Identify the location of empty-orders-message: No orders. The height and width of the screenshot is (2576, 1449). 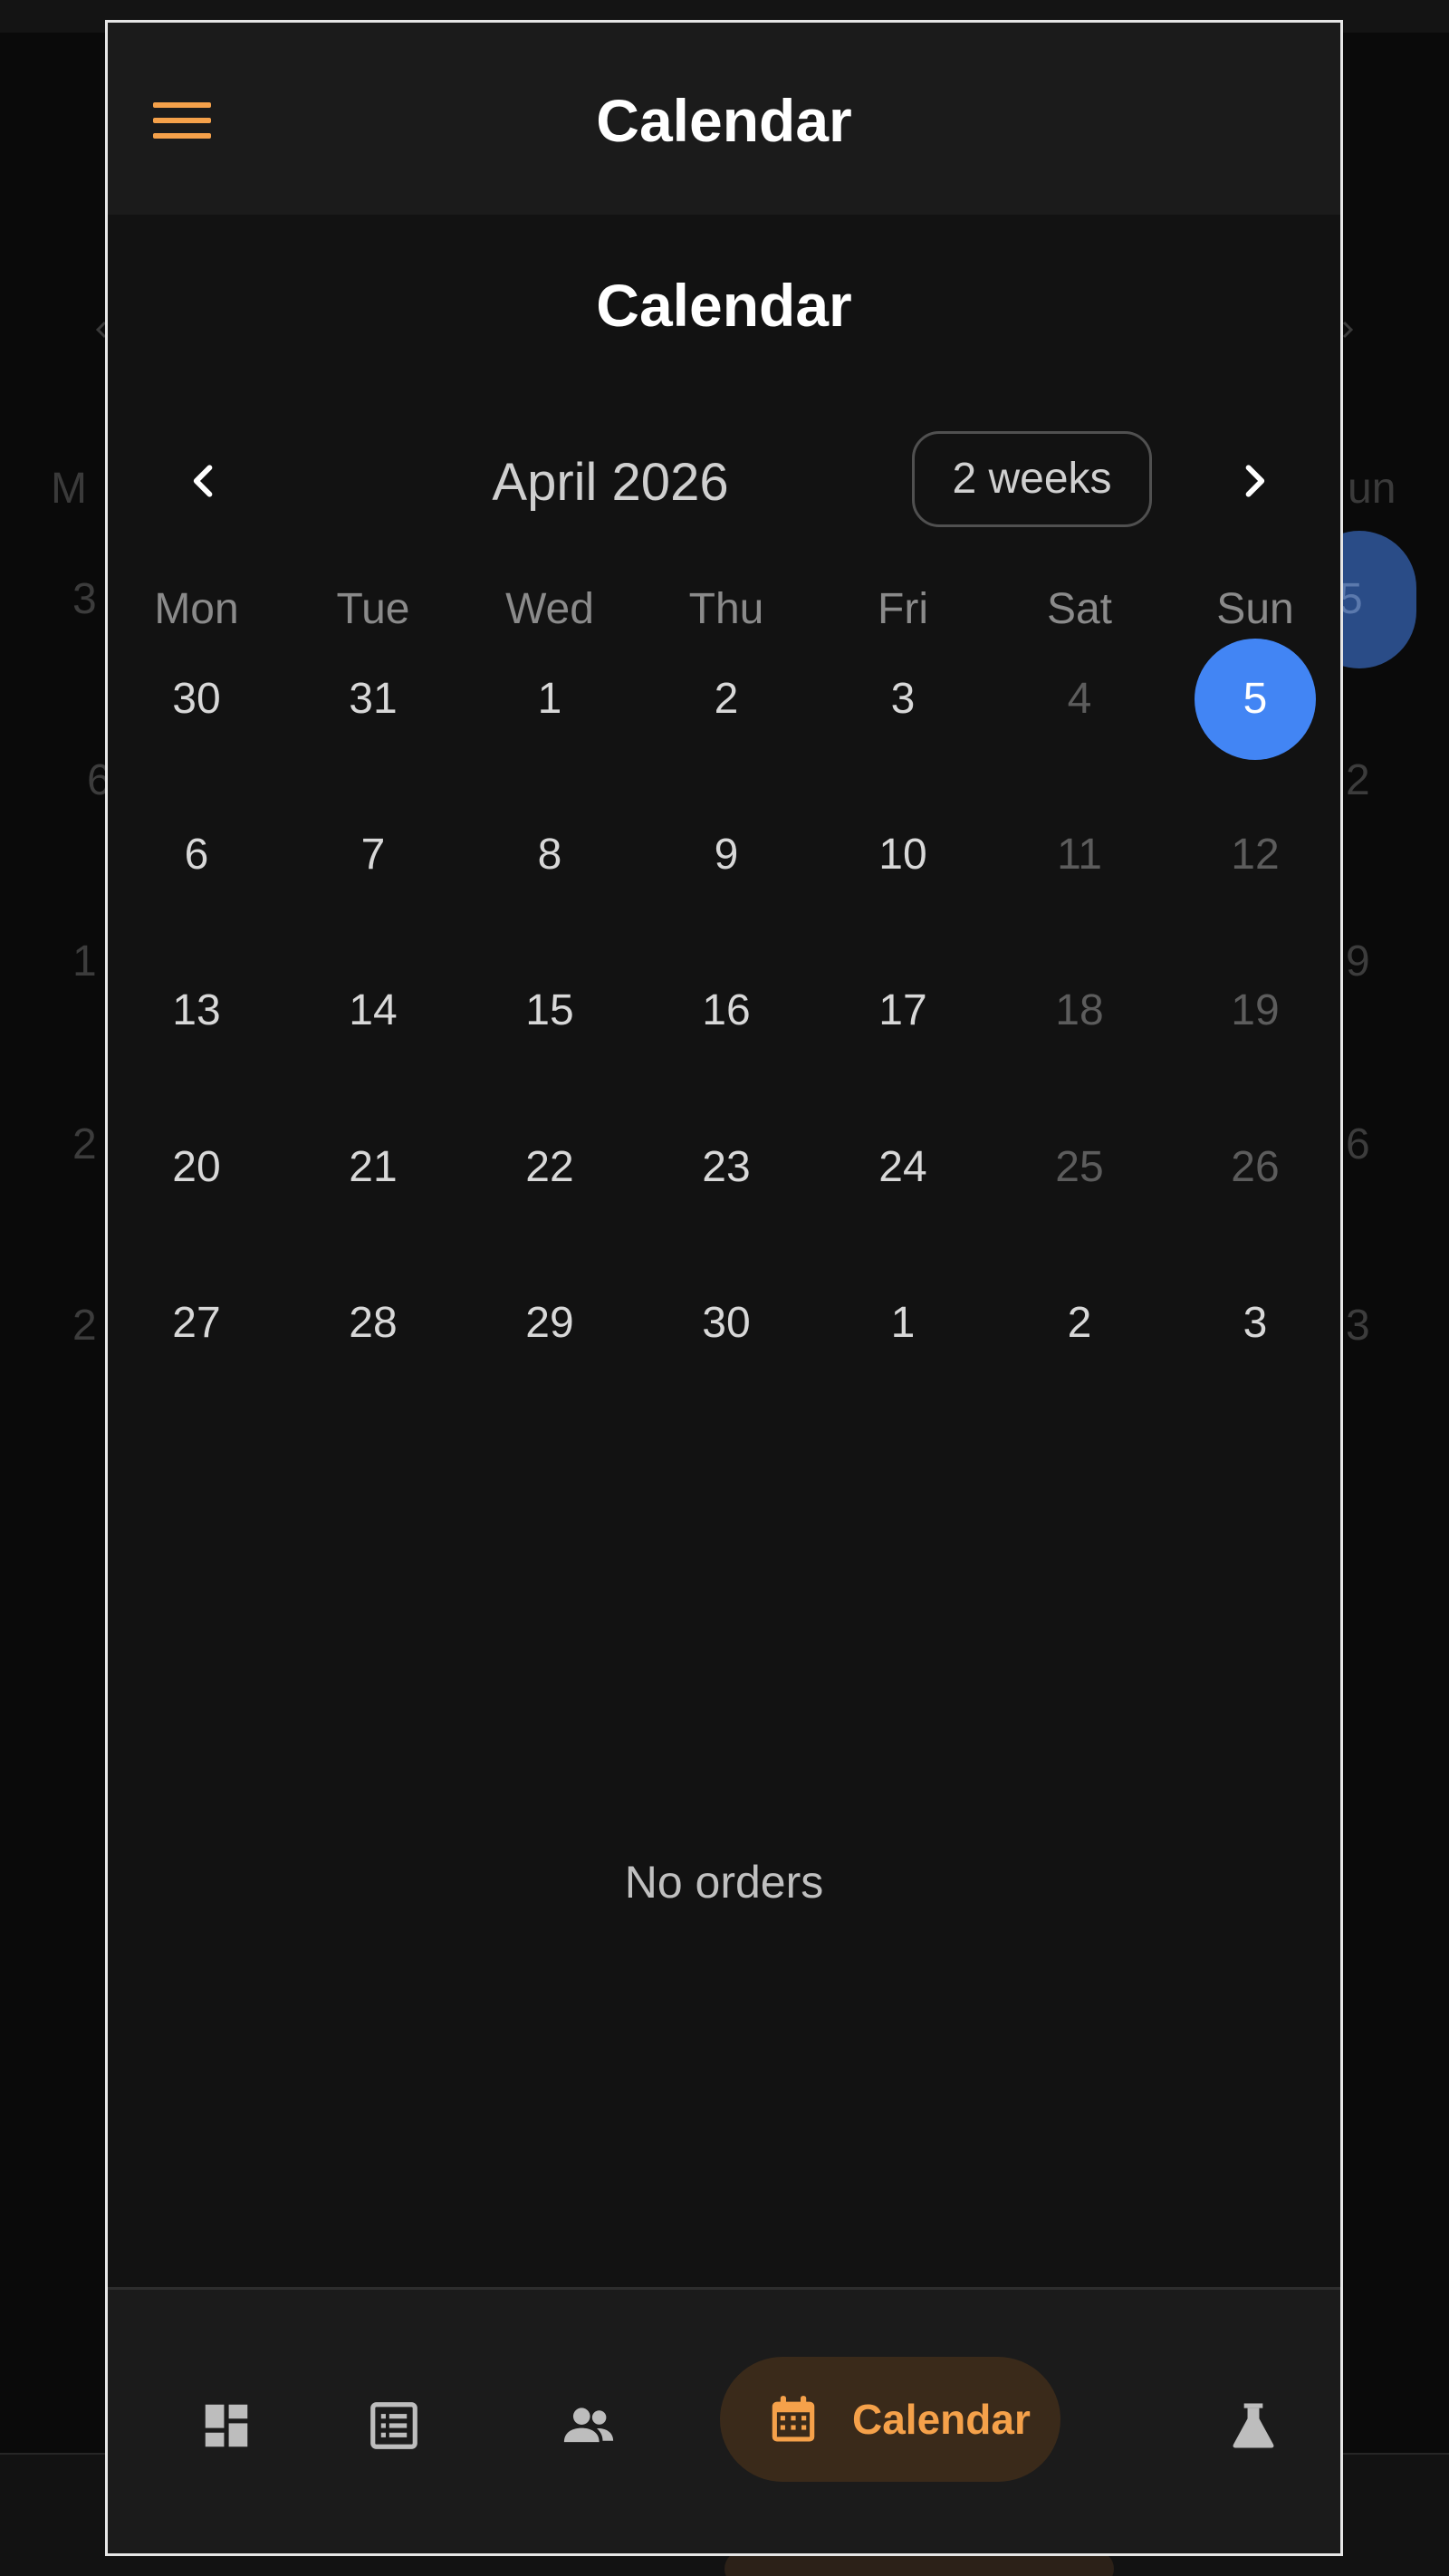
(724, 1882).